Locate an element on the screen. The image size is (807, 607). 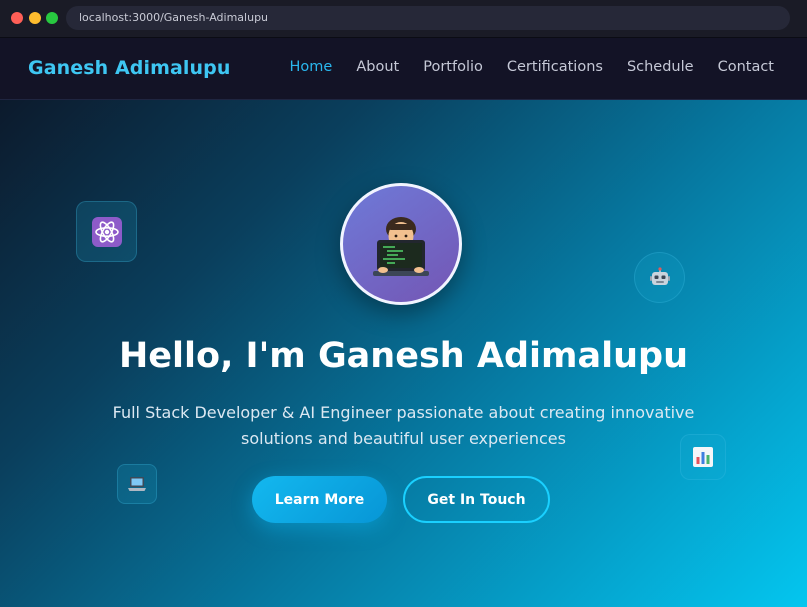
maximize-window-button is located at coordinates (52, 18).